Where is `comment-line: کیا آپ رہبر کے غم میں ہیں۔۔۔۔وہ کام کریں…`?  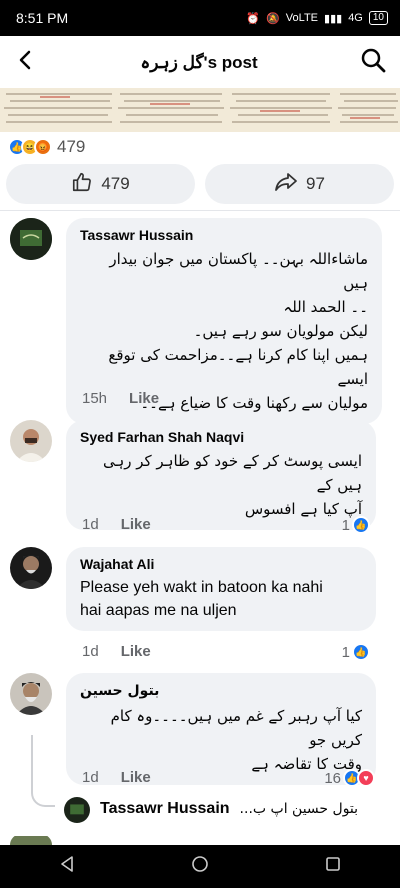 comment-line: کیا آپ رہبر کے غم میں ہیں۔۔۔۔وہ کام کریں… is located at coordinates (236, 728).